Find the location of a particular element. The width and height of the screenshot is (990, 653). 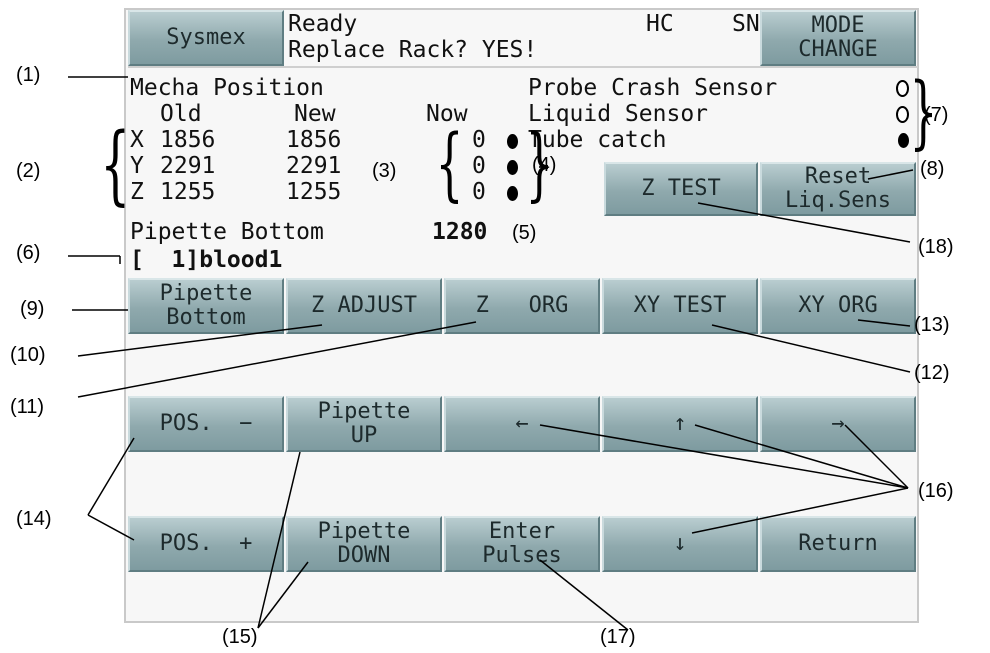

callout-16: (16) is located at coordinates (936, 491).